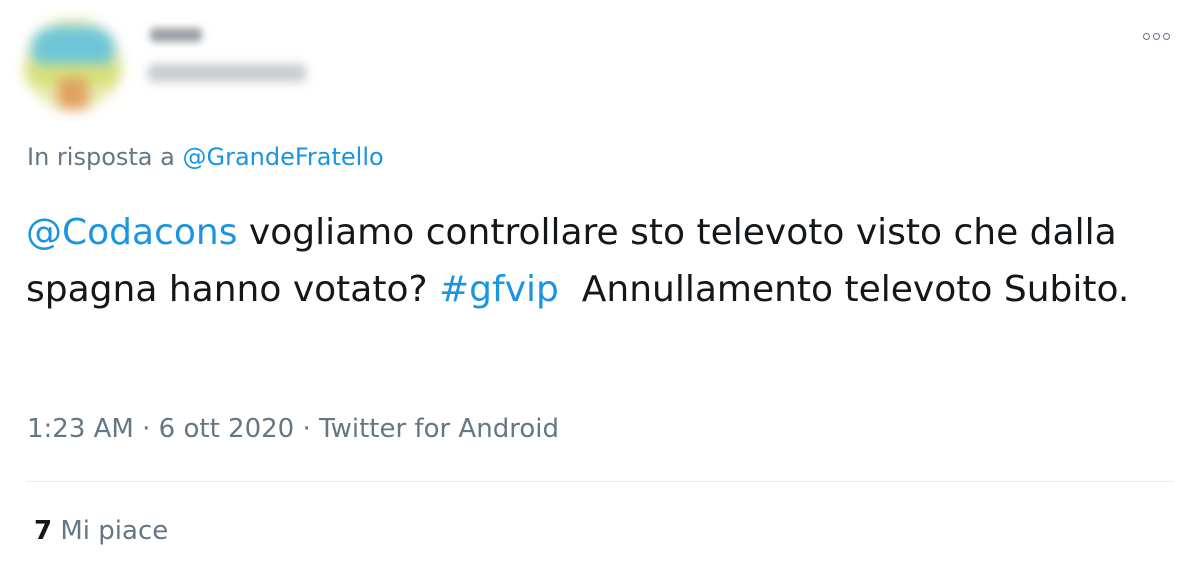  I want to click on reply-context: In risposta a @GrandeFratello, so click(205, 157).